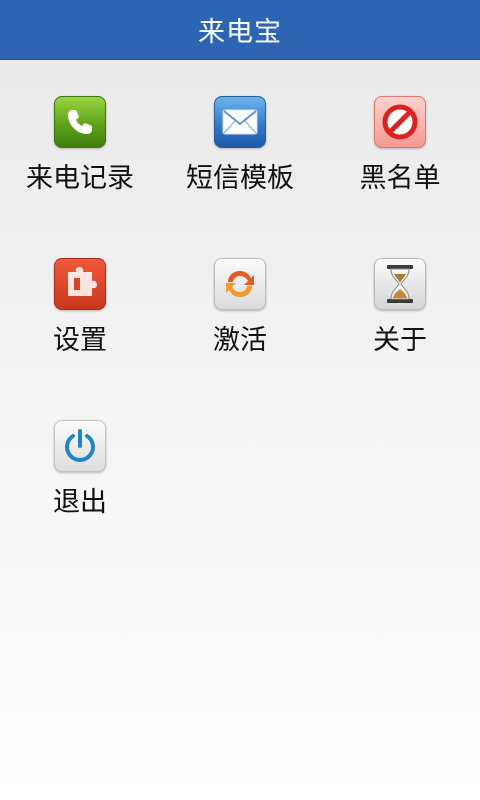  I want to click on refresh-arrows-icon, so click(240, 284).